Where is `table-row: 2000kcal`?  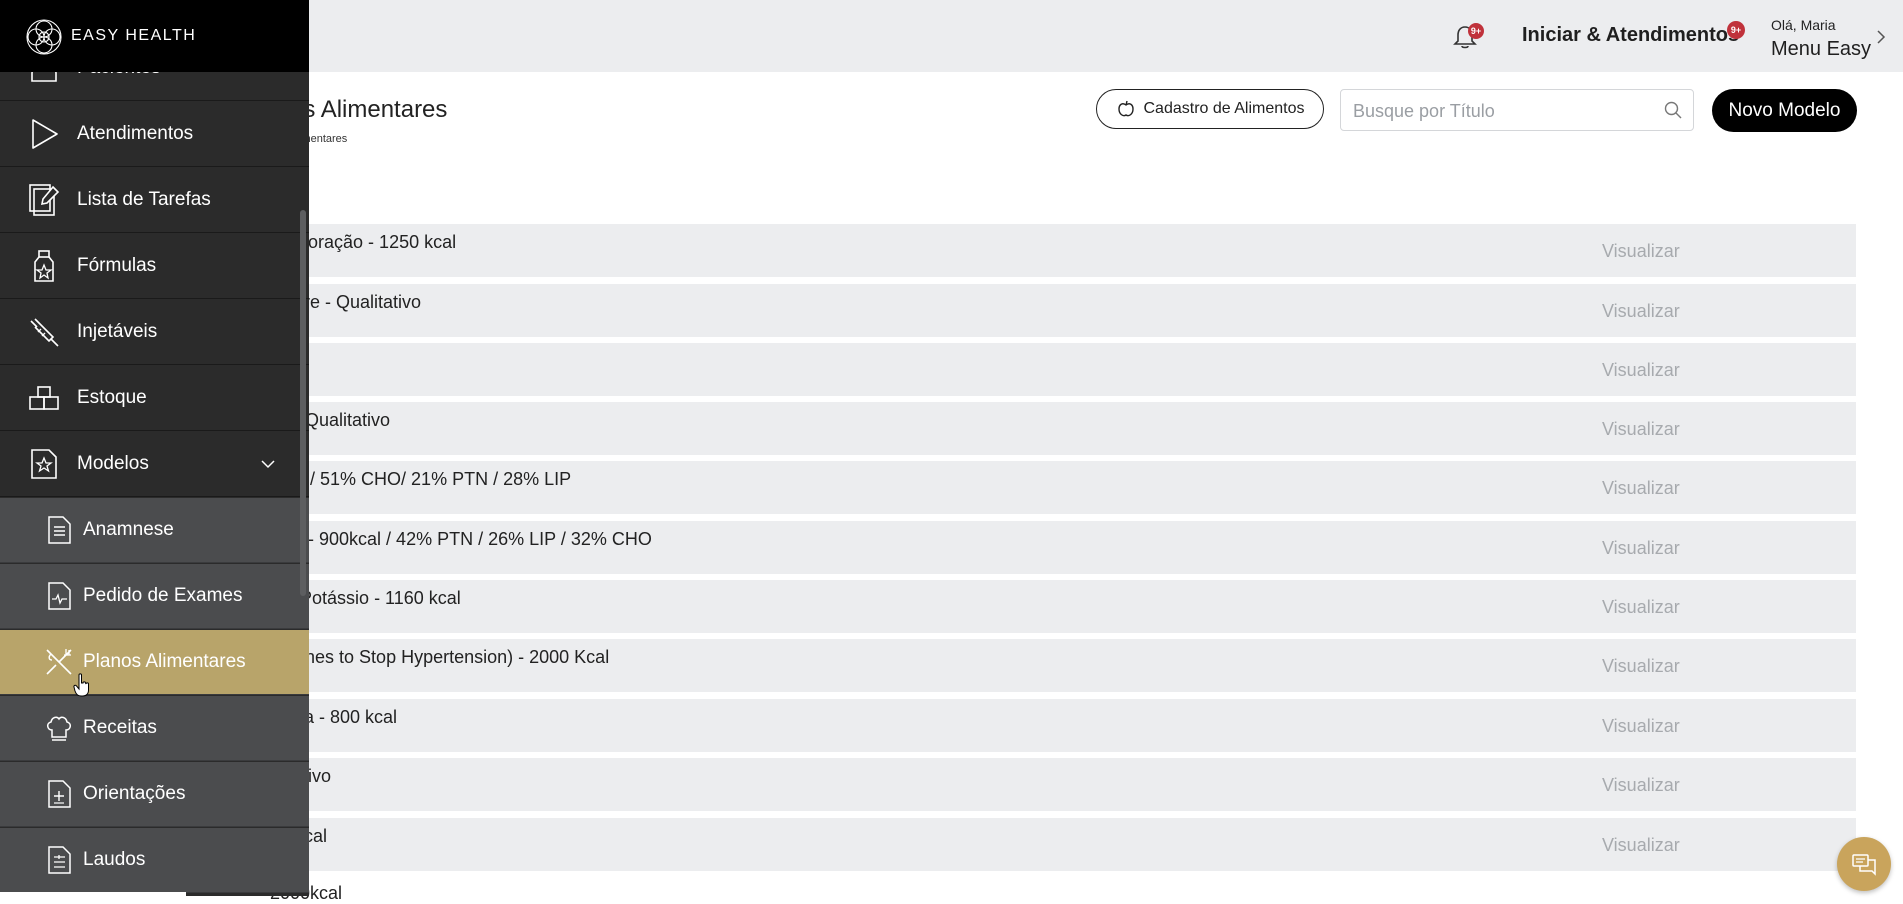 table-row: 2000kcal is located at coordinates (1058, 890).